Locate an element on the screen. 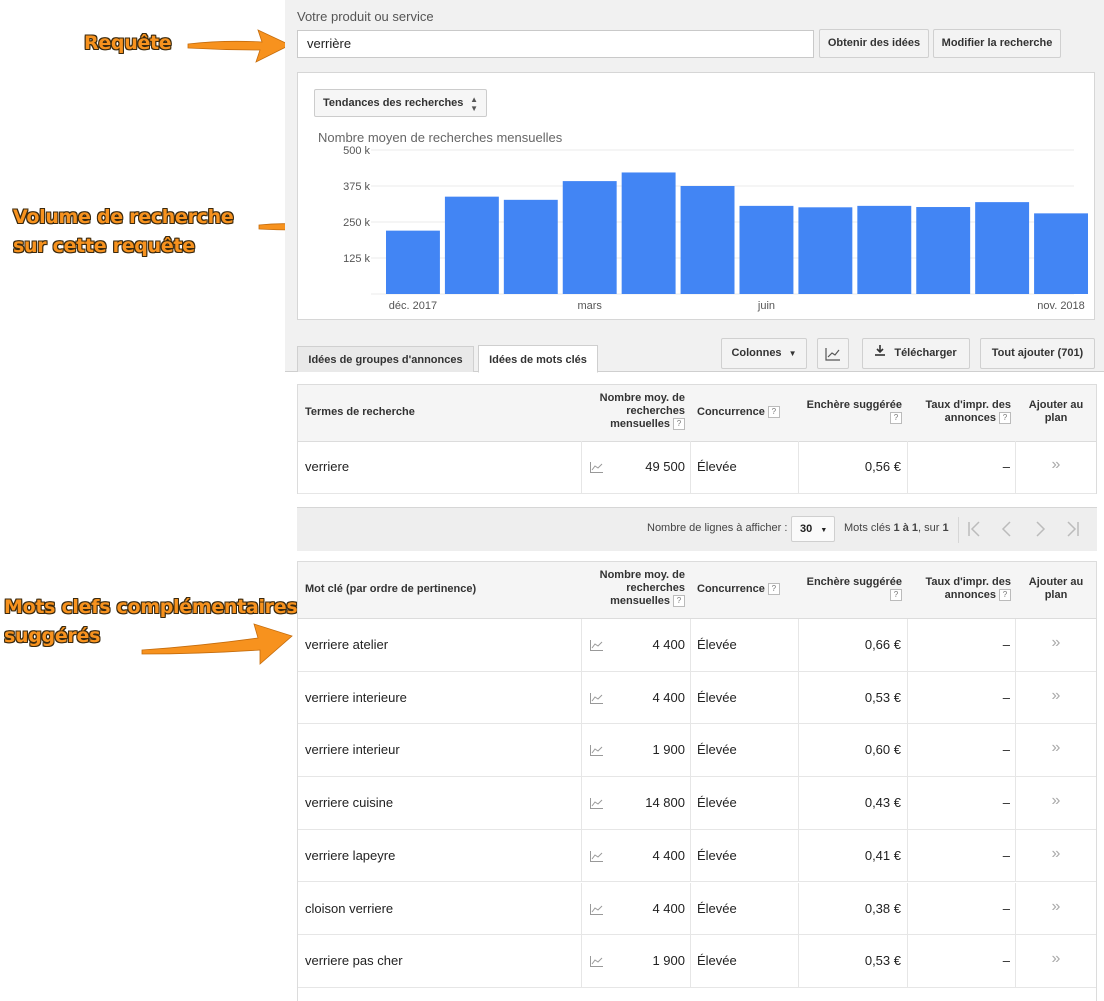  first-page-icon is located at coordinates (975, 531).